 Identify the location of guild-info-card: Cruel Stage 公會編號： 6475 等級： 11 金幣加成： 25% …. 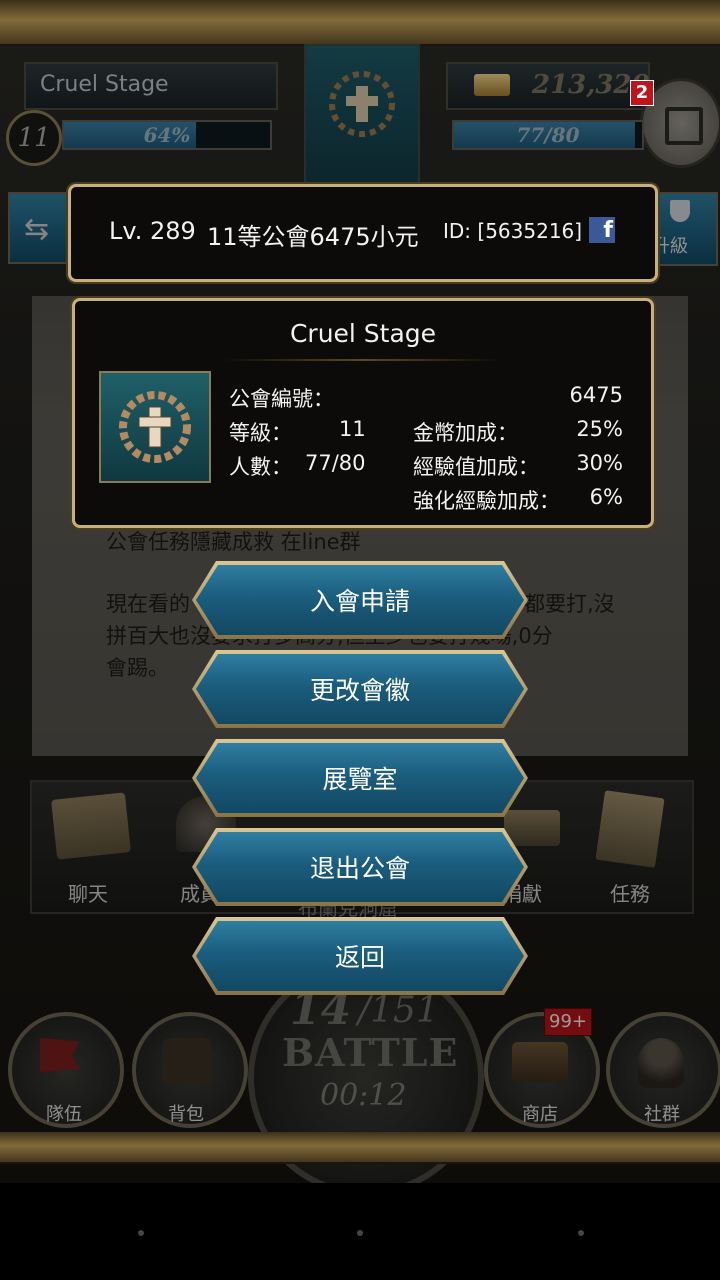
(363, 413).